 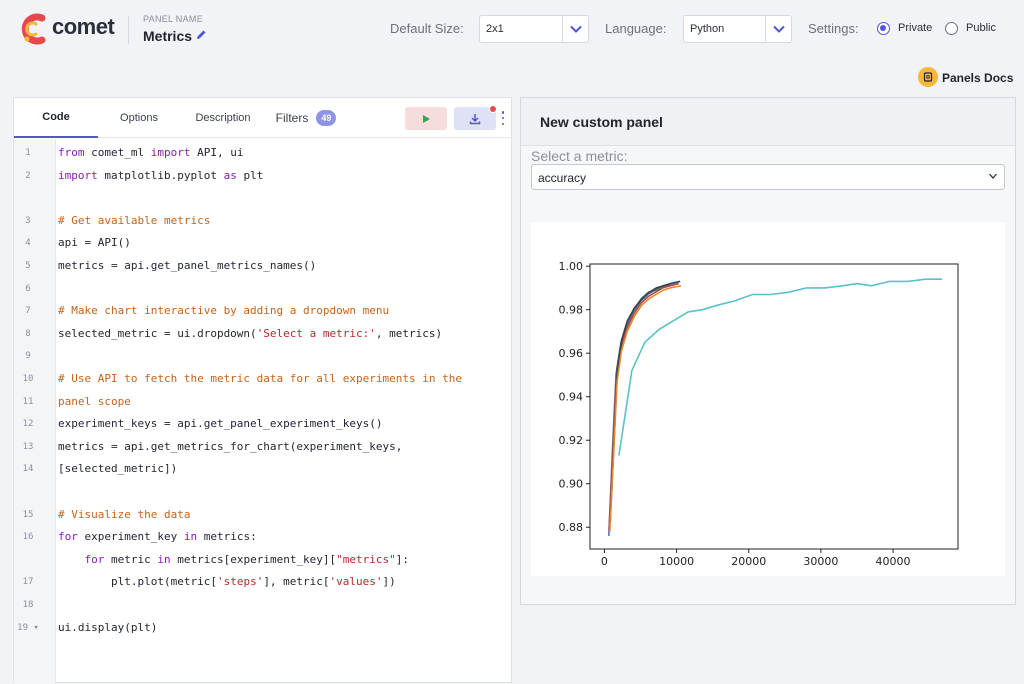 I want to click on metric-select: accuracy, so click(x=768, y=177).